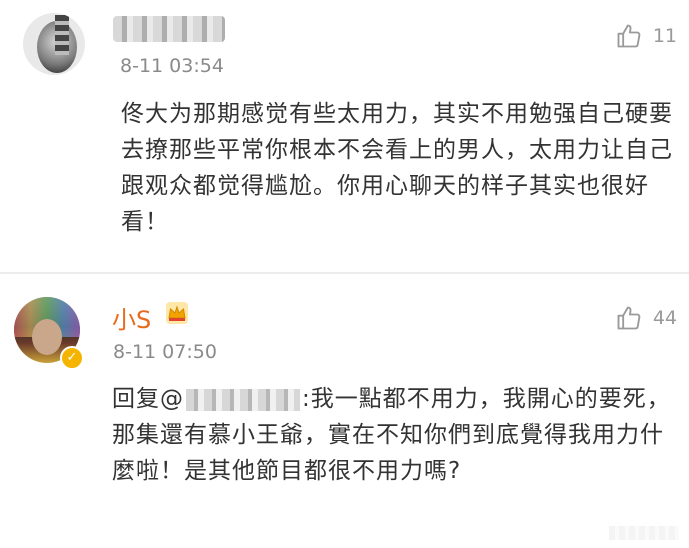 The image size is (689, 548). Describe the element at coordinates (54, 44) in the screenshot. I see `avatar` at that location.